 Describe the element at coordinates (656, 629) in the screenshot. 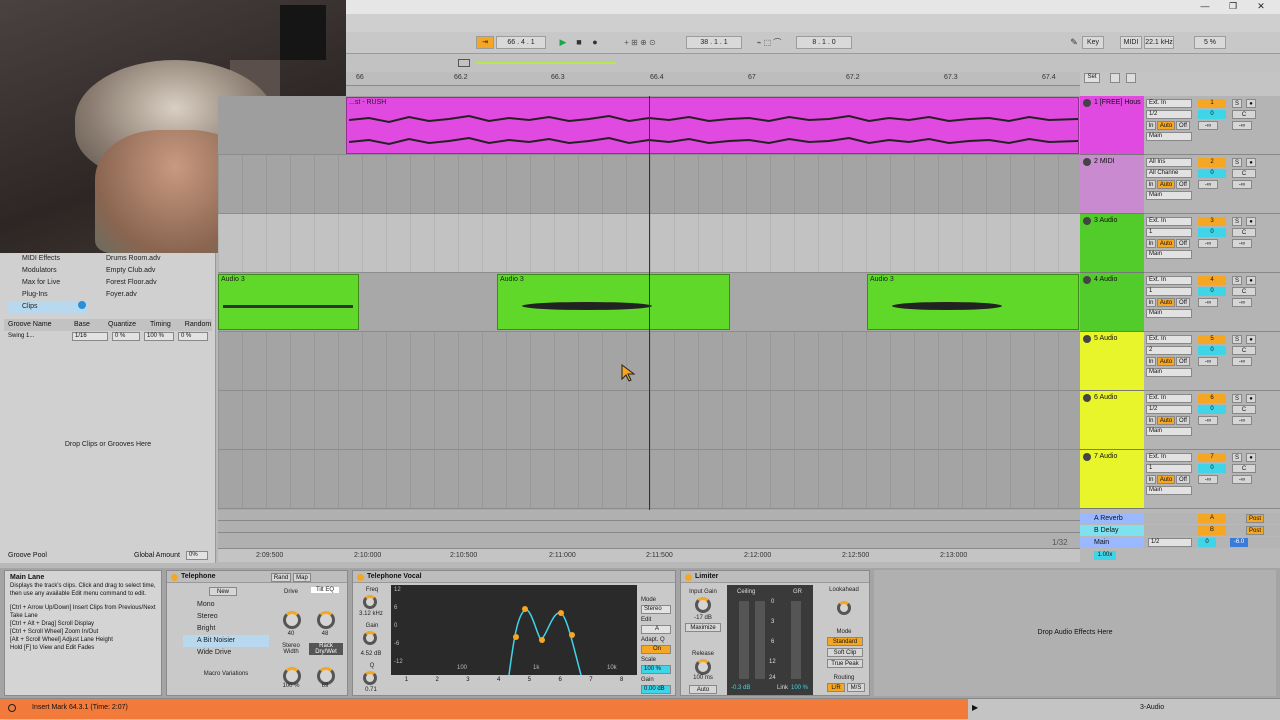

I see `eq-edit-value: A` at that location.